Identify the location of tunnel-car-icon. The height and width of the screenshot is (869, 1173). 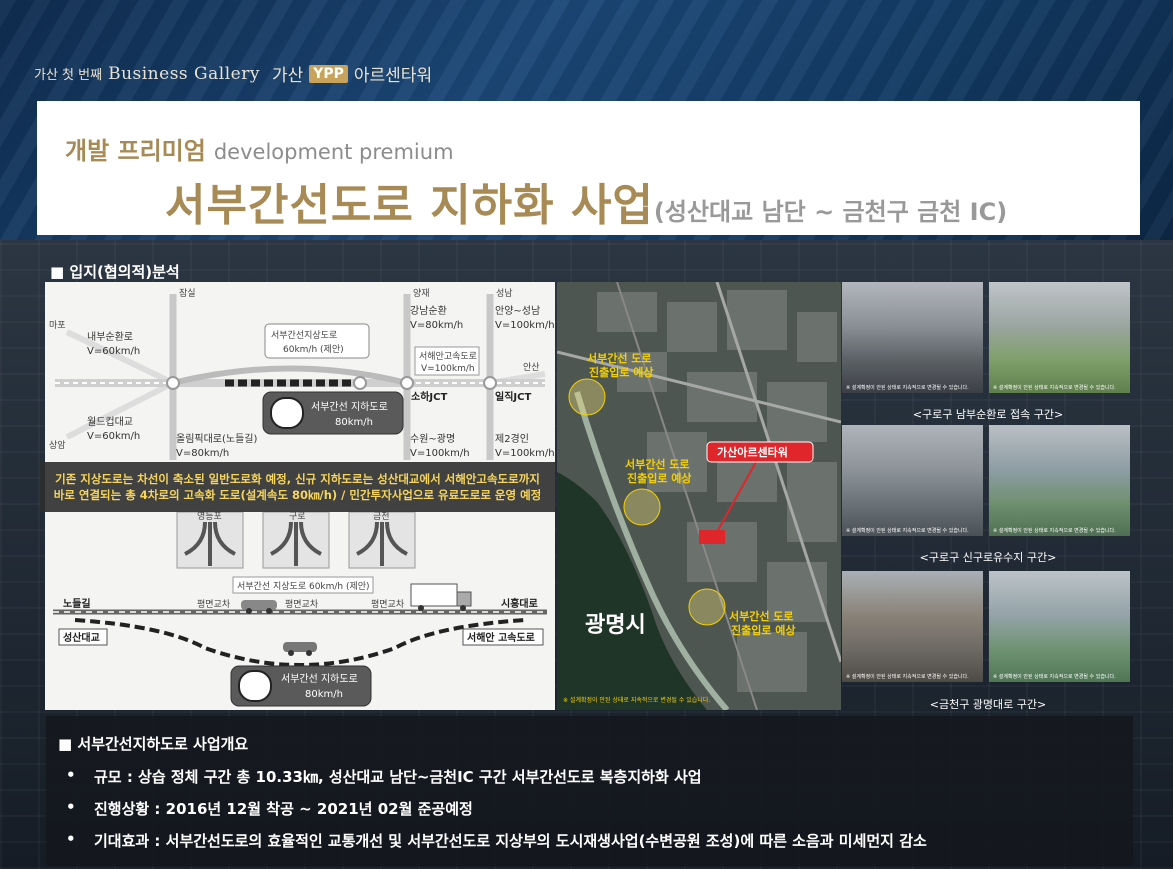
(300, 649).